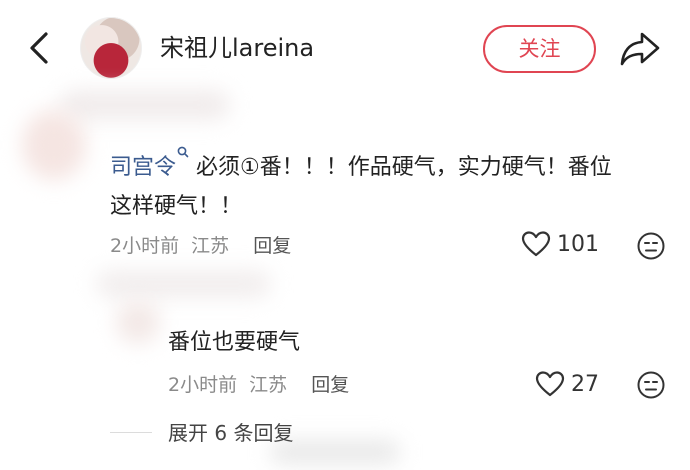  What do you see at coordinates (143, 167) in the screenshot?
I see `mention-link: 司宫令` at bounding box center [143, 167].